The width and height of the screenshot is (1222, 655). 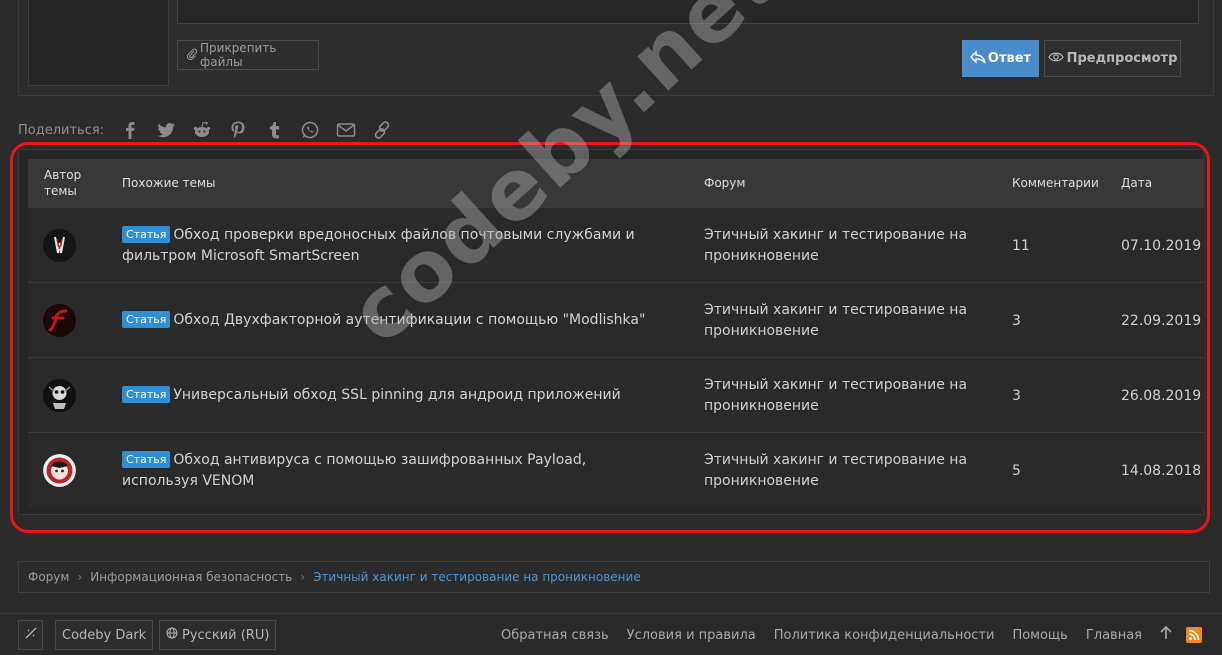 I want to click on eye-icon, so click(x=1055, y=59).